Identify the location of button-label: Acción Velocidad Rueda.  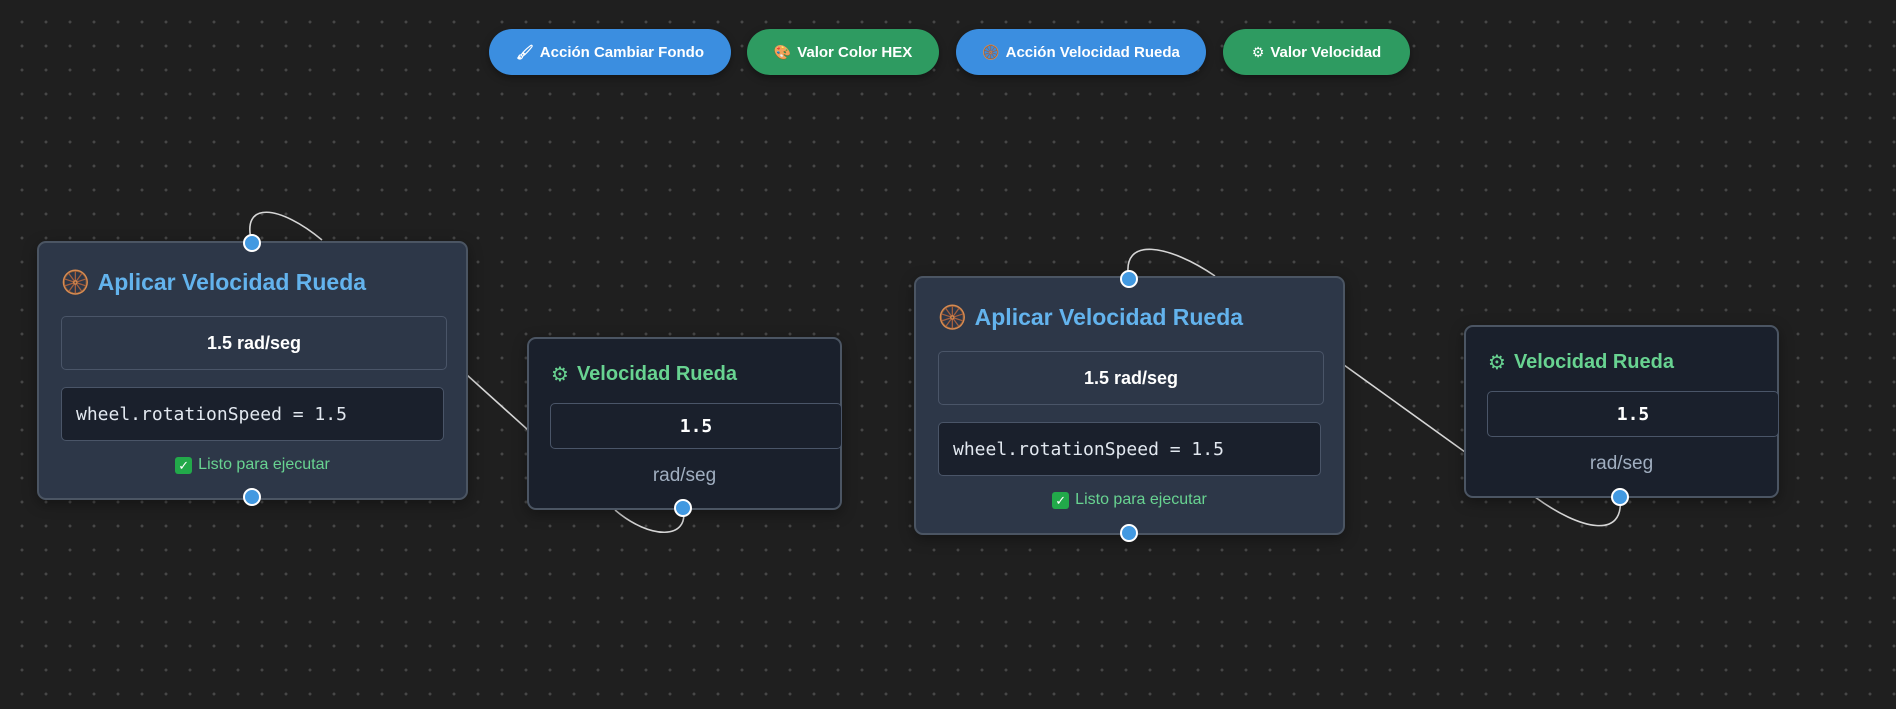
(1092, 52).